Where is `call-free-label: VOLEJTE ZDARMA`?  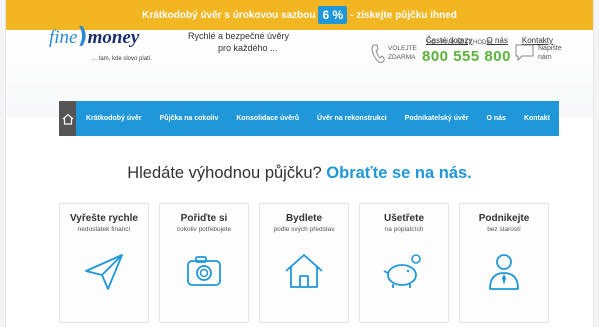
call-free-label: VOLEJTE ZDARMA is located at coordinates (402, 53).